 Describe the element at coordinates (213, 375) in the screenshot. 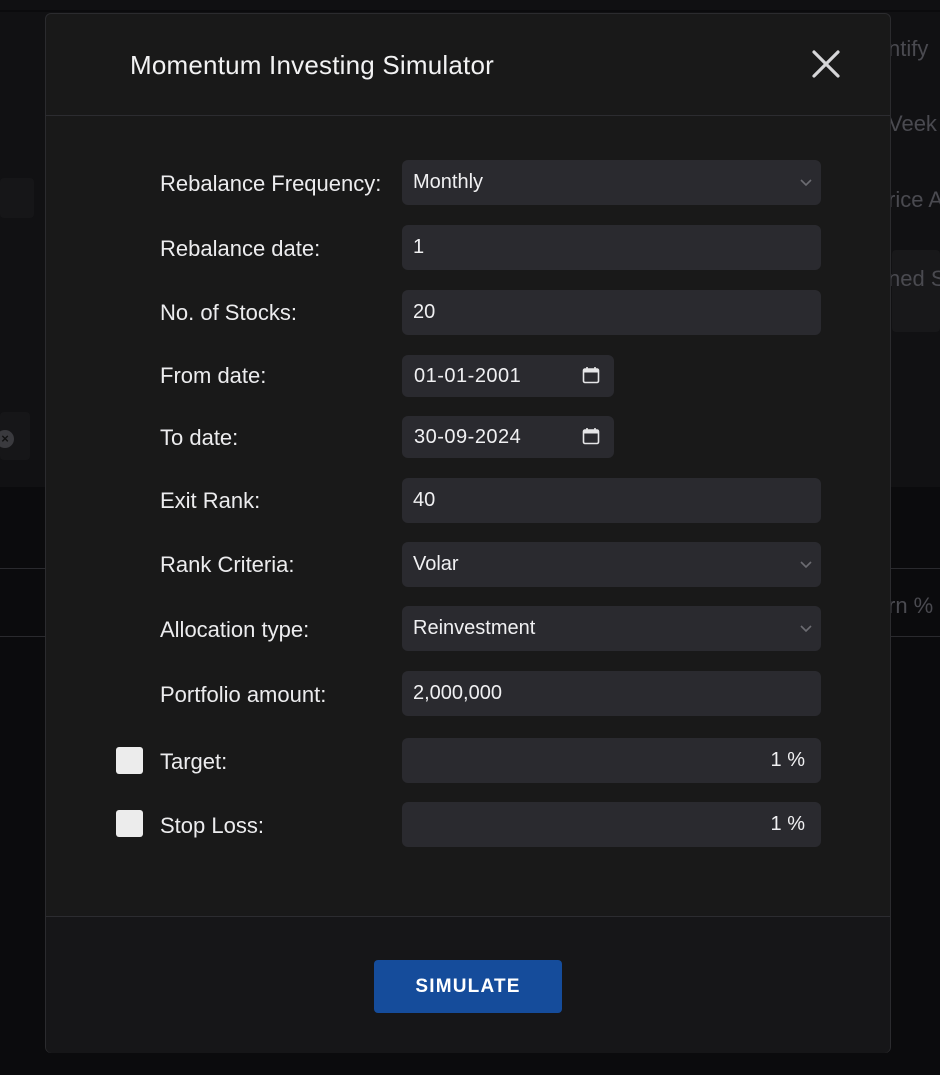

I see `from-date-label: From date:` at that location.